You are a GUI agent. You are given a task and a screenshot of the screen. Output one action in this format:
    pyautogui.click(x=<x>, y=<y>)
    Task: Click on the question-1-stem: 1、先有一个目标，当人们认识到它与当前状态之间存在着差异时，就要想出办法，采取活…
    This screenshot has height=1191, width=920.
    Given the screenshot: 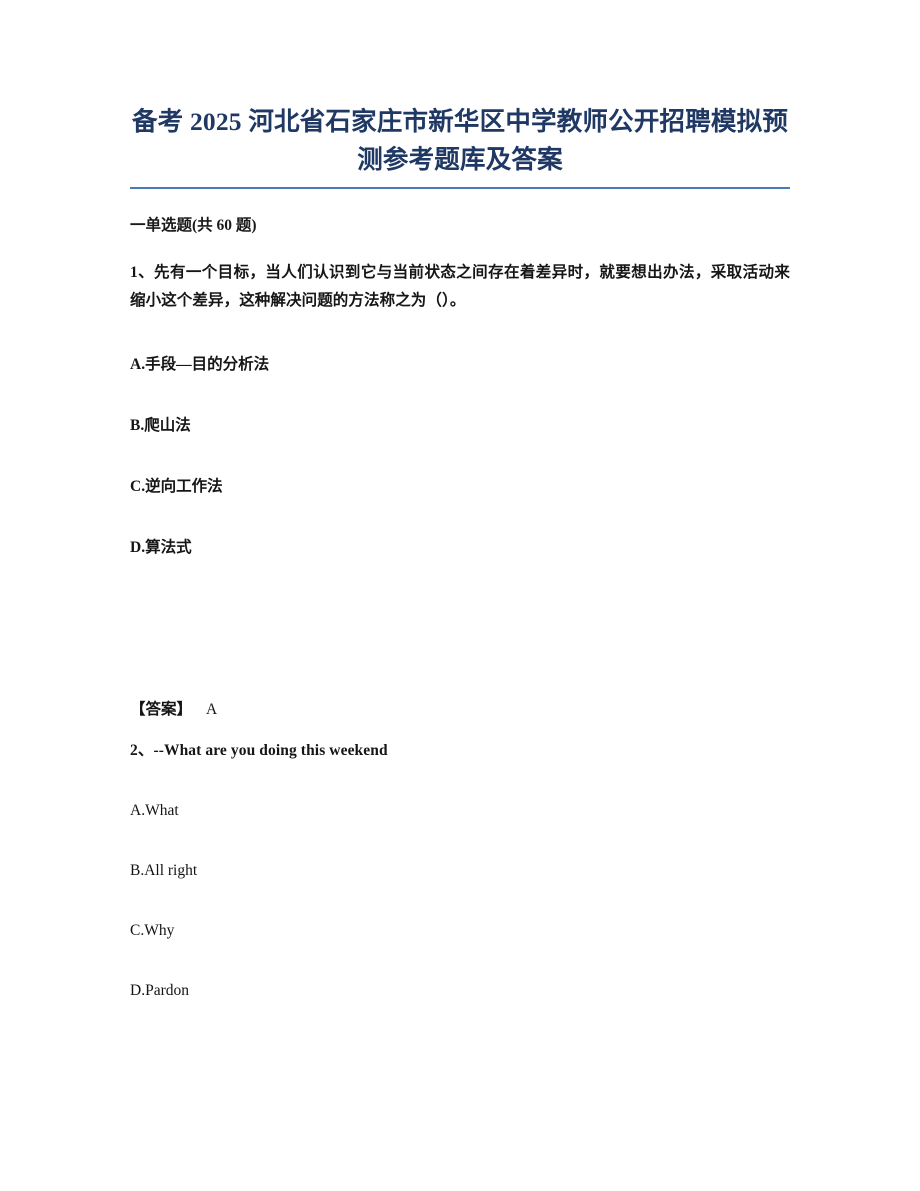 What is the action you would take?
    pyautogui.click(x=460, y=286)
    